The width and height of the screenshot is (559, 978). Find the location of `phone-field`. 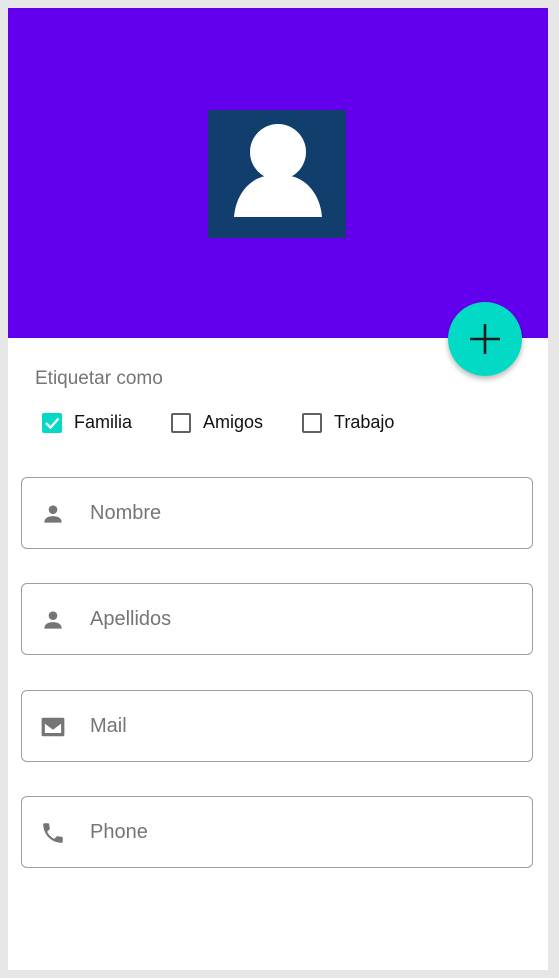

phone-field is located at coordinates (277, 832).